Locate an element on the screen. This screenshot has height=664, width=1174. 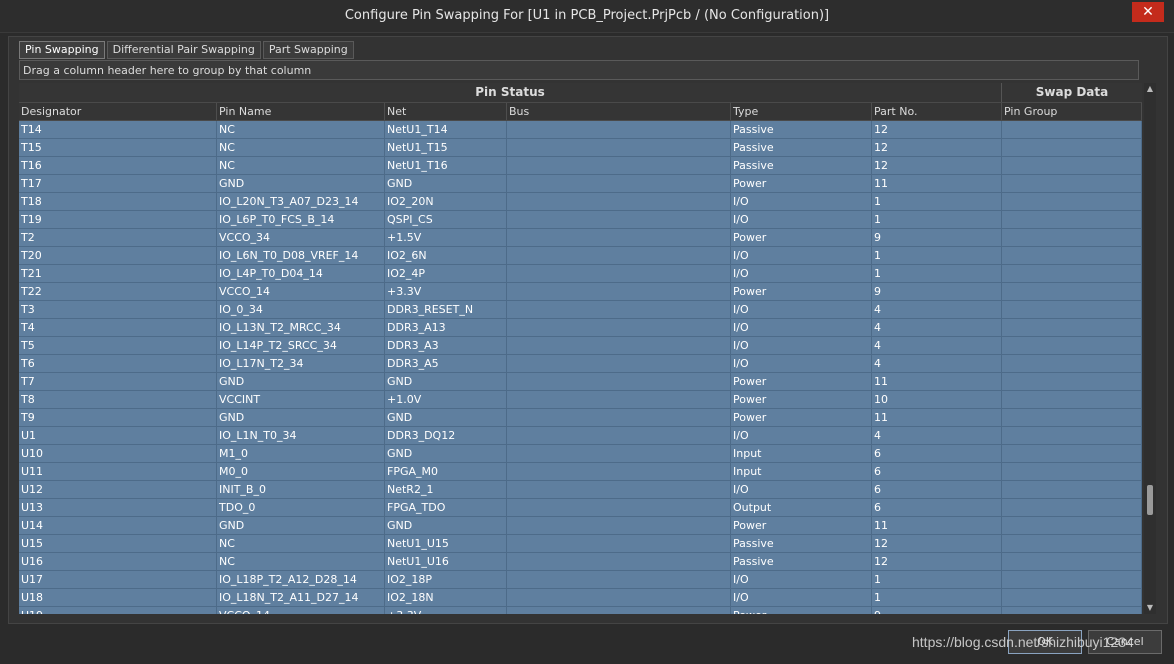
cell-net: NetU1_U15 is located at coordinates (446, 543).